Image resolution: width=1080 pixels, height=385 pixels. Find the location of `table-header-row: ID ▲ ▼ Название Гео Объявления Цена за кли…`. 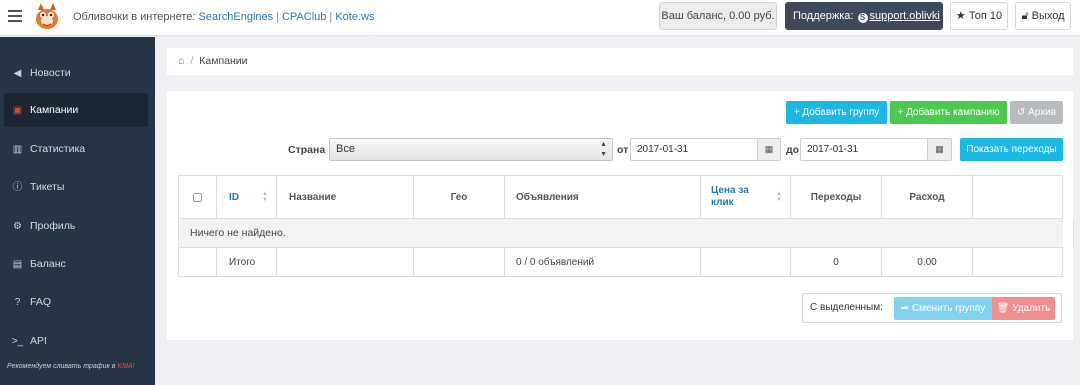

table-header-row: ID ▲ ▼ Название Гео Объявления Цена за кли… is located at coordinates (621, 197).